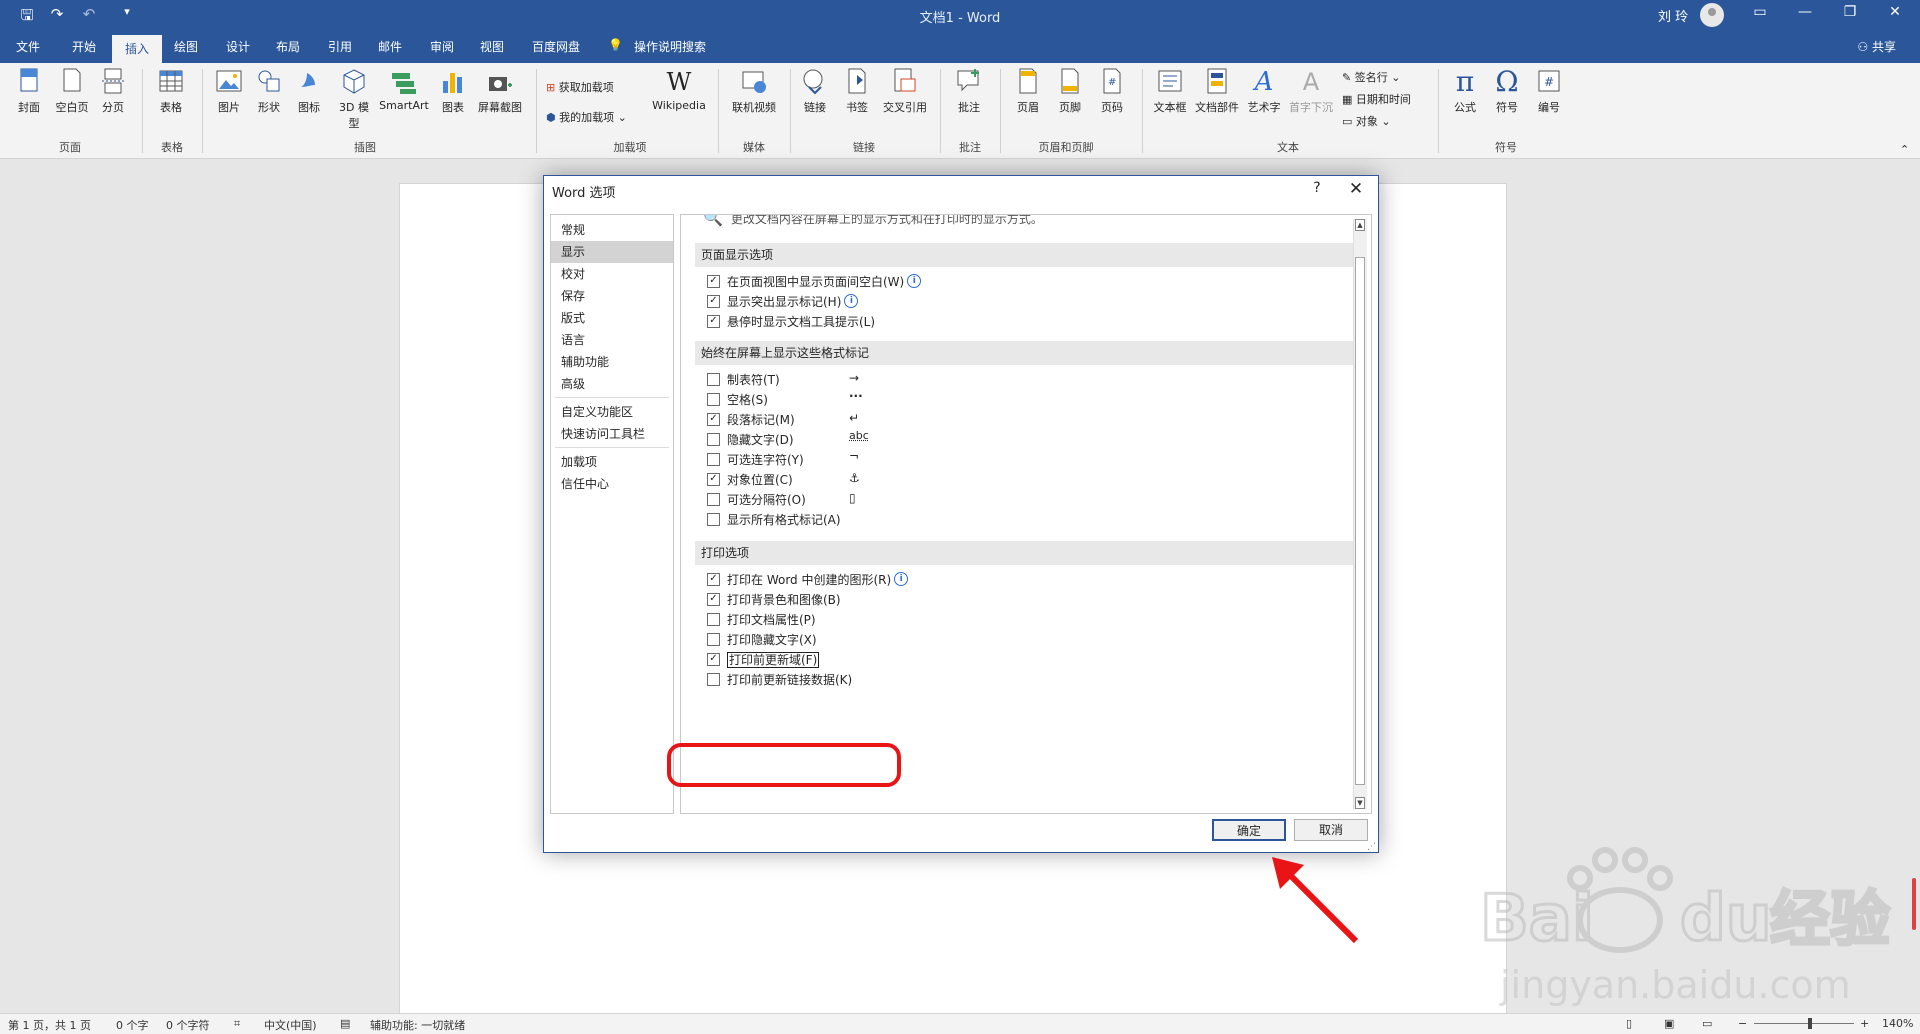  What do you see at coordinates (1311, 91) in the screenshot?
I see `dropcap-button: A 首字下沉` at bounding box center [1311, 91].